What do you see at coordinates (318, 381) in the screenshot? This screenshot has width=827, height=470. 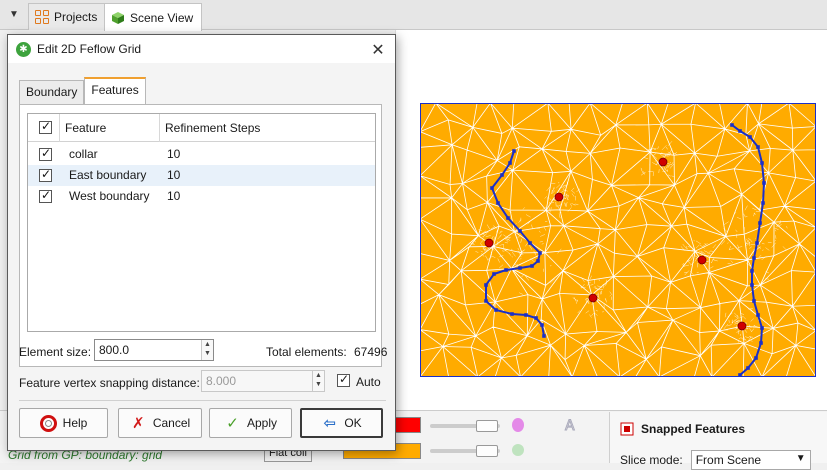 I see `snap-distance-spinner: ▲ ▼` at bounding box center [318, 381].